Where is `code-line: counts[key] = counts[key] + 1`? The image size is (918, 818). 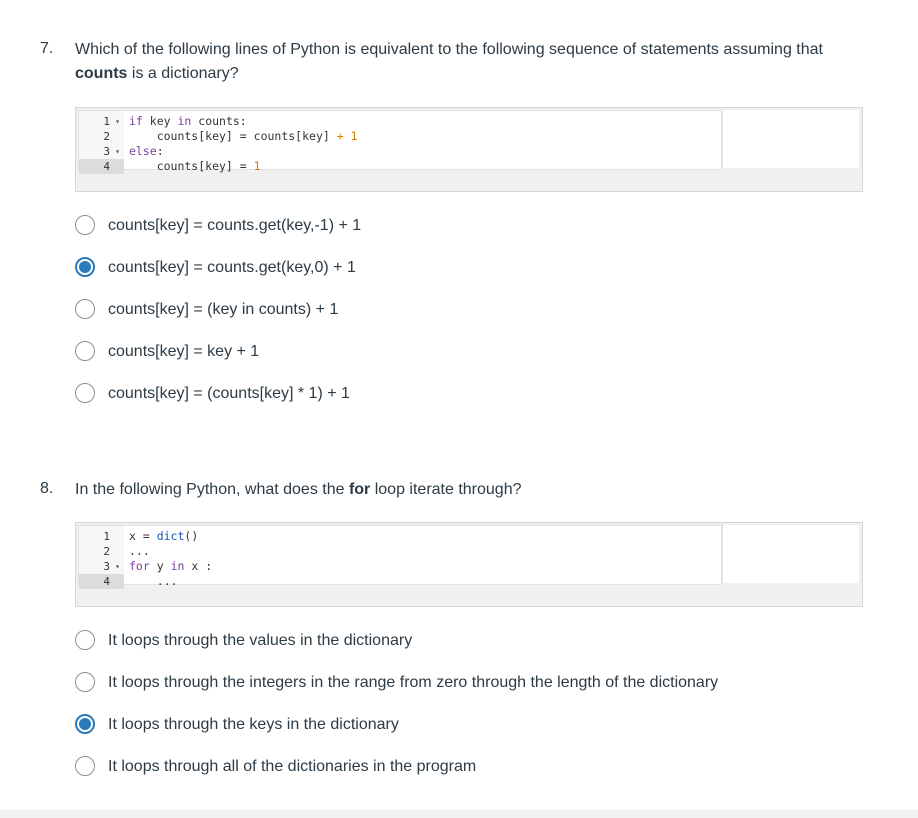 code-line: counts[key] = counts[key] + 1 is located at coordinates (243, 136).